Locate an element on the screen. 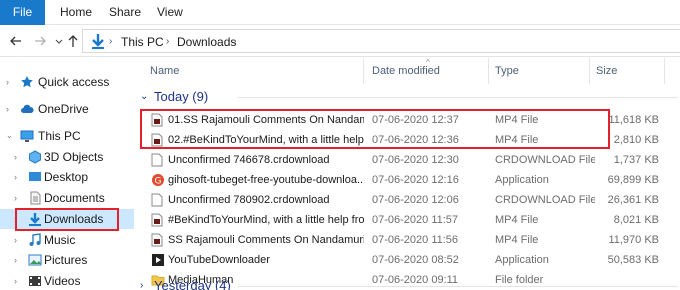 This screenshot has width=680, height=290. back-arrow-icon is located at coordinates (16, 41).